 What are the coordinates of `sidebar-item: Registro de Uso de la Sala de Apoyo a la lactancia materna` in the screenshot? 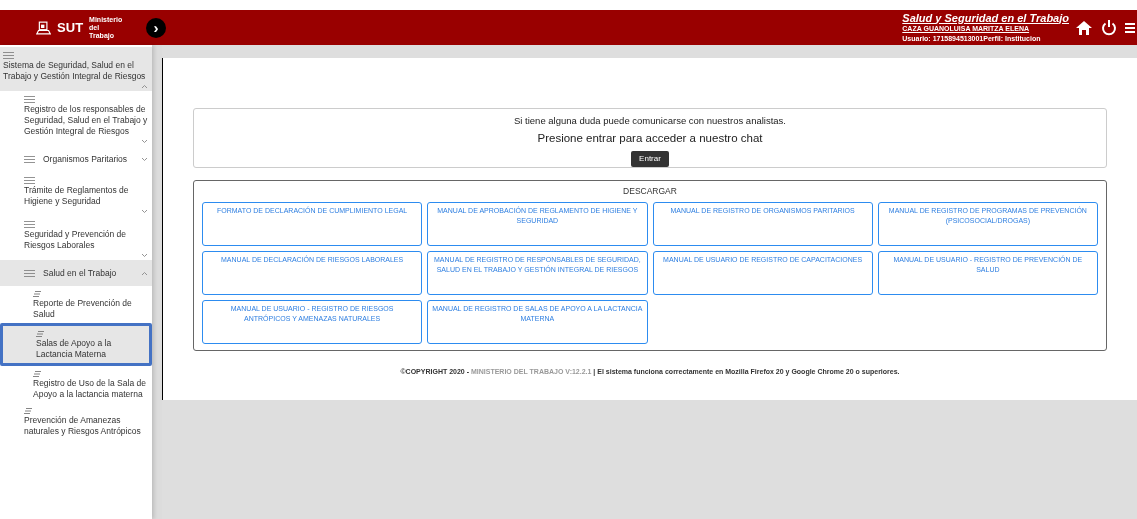 It's located at (76, 384).